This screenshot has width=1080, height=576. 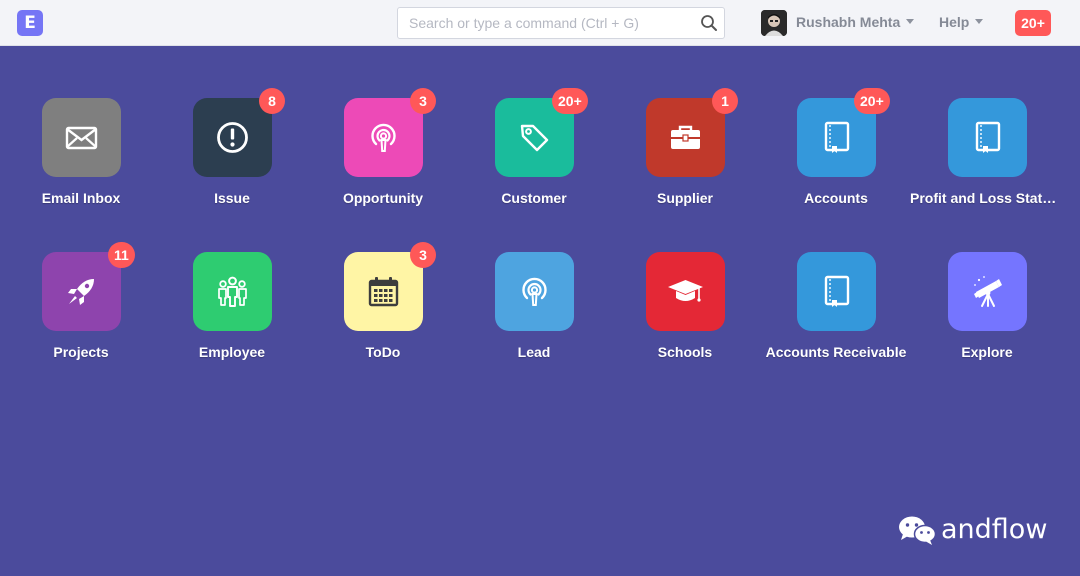 I want to click on module-label: Accounts Receivable, so click(x=836, y=352).